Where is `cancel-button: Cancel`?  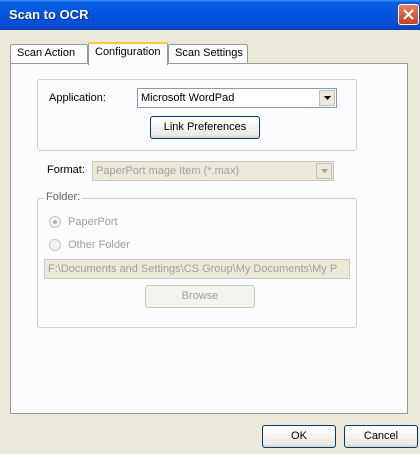 cancel-button: Cancel is located at coordinates (381, 436).